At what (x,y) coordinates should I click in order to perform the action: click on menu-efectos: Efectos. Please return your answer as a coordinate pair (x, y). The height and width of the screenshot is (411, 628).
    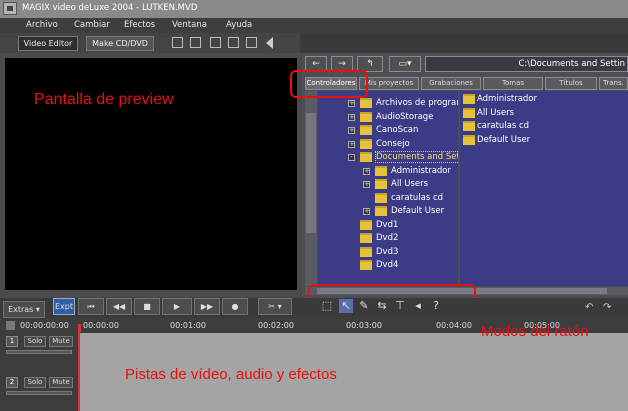
    Looking at the image, I should click on (139, 25).